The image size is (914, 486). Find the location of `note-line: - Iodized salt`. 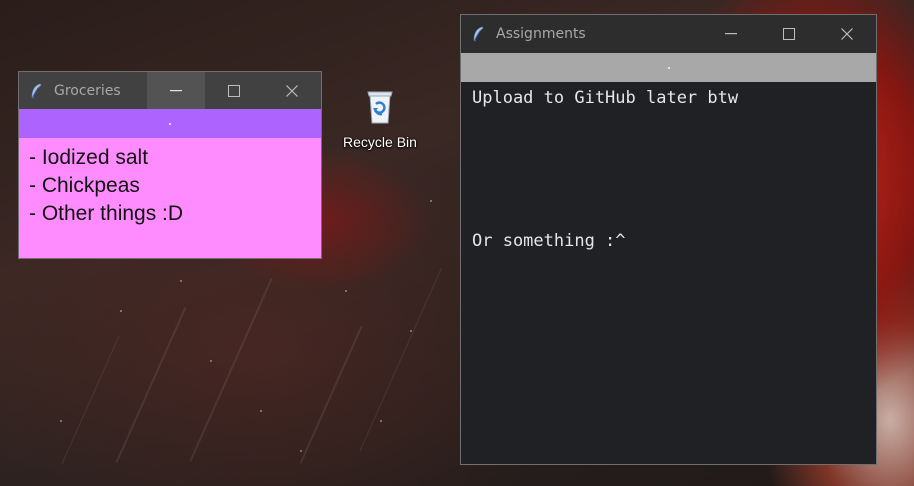

note-line: - Iodized salt is located at coordinates (89, 157).